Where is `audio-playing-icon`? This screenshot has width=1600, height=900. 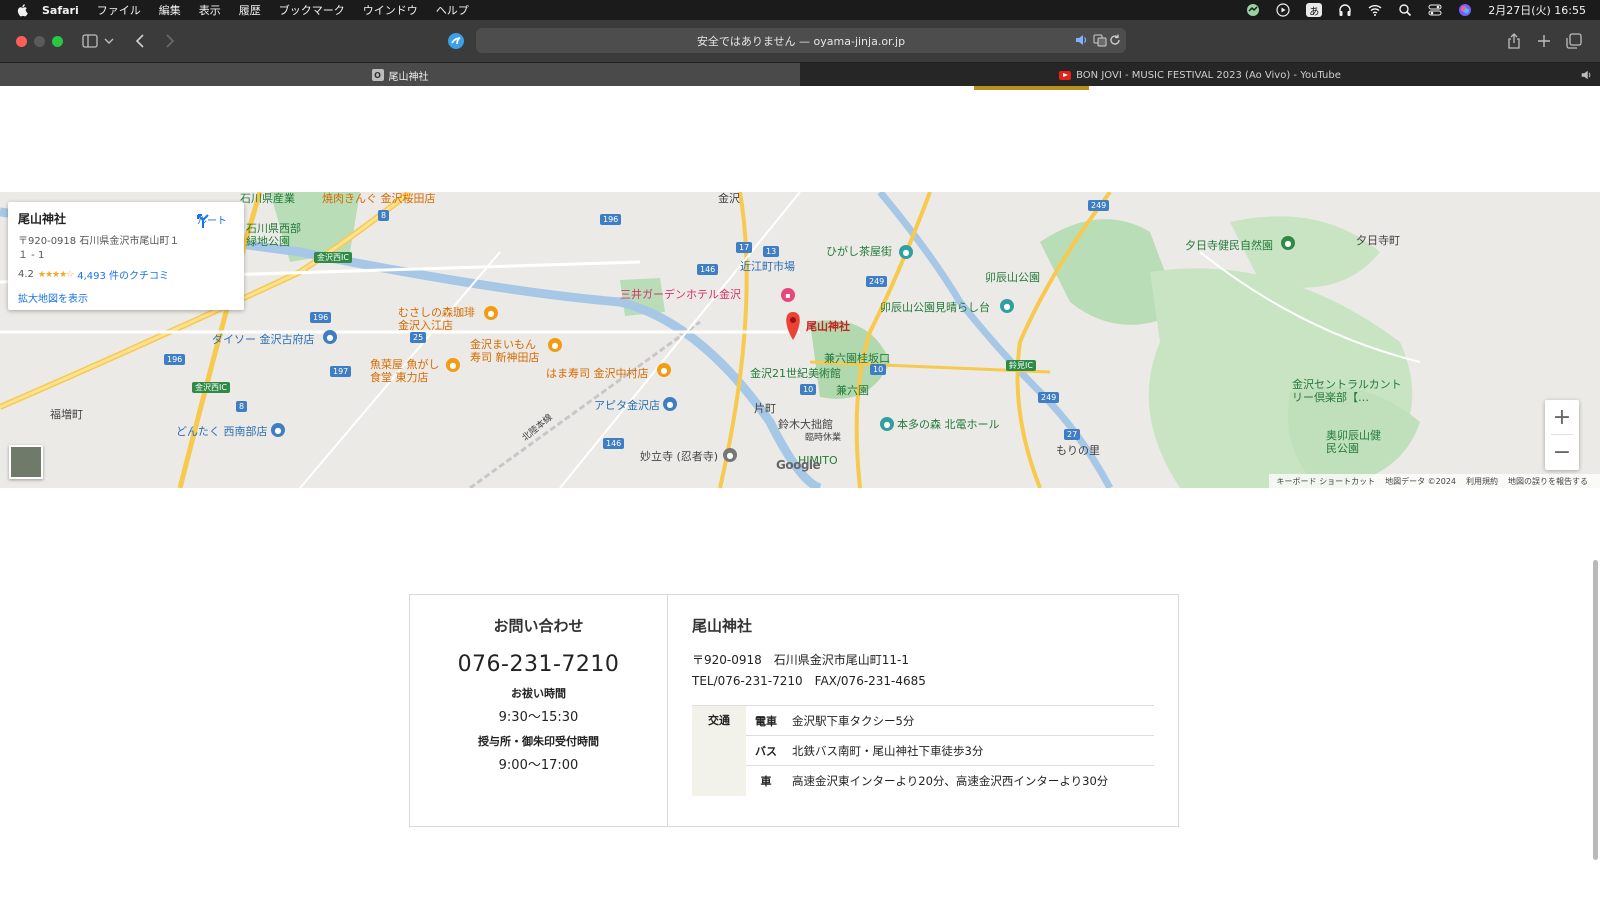 audio-playing-icon is located at coordinates (1081, 40).